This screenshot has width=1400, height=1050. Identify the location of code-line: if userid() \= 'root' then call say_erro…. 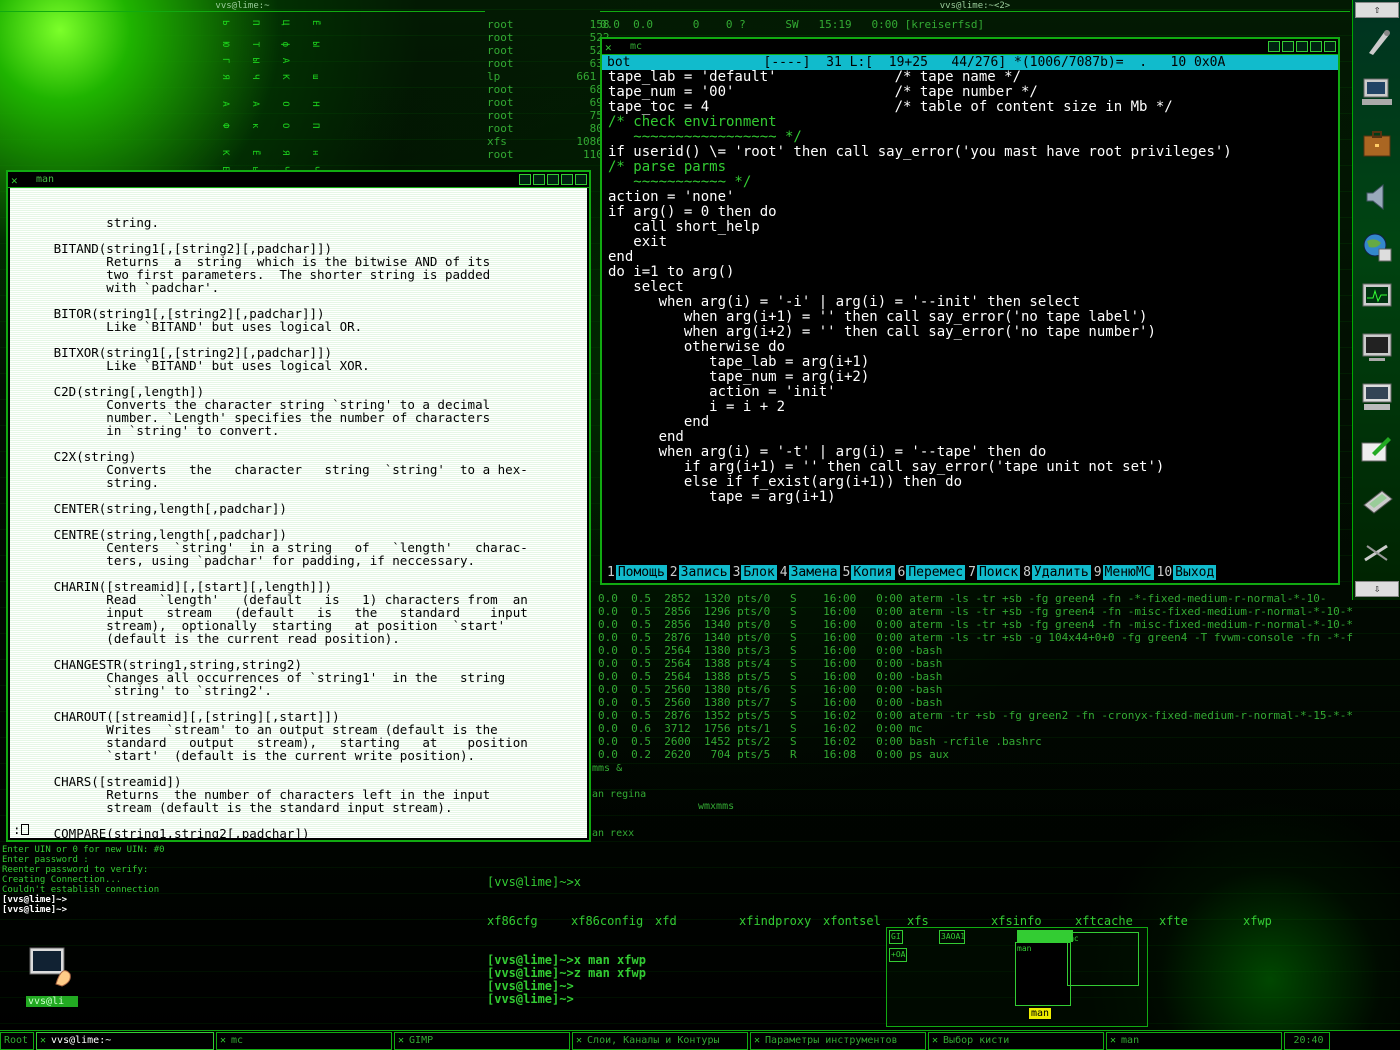
(920, 152).